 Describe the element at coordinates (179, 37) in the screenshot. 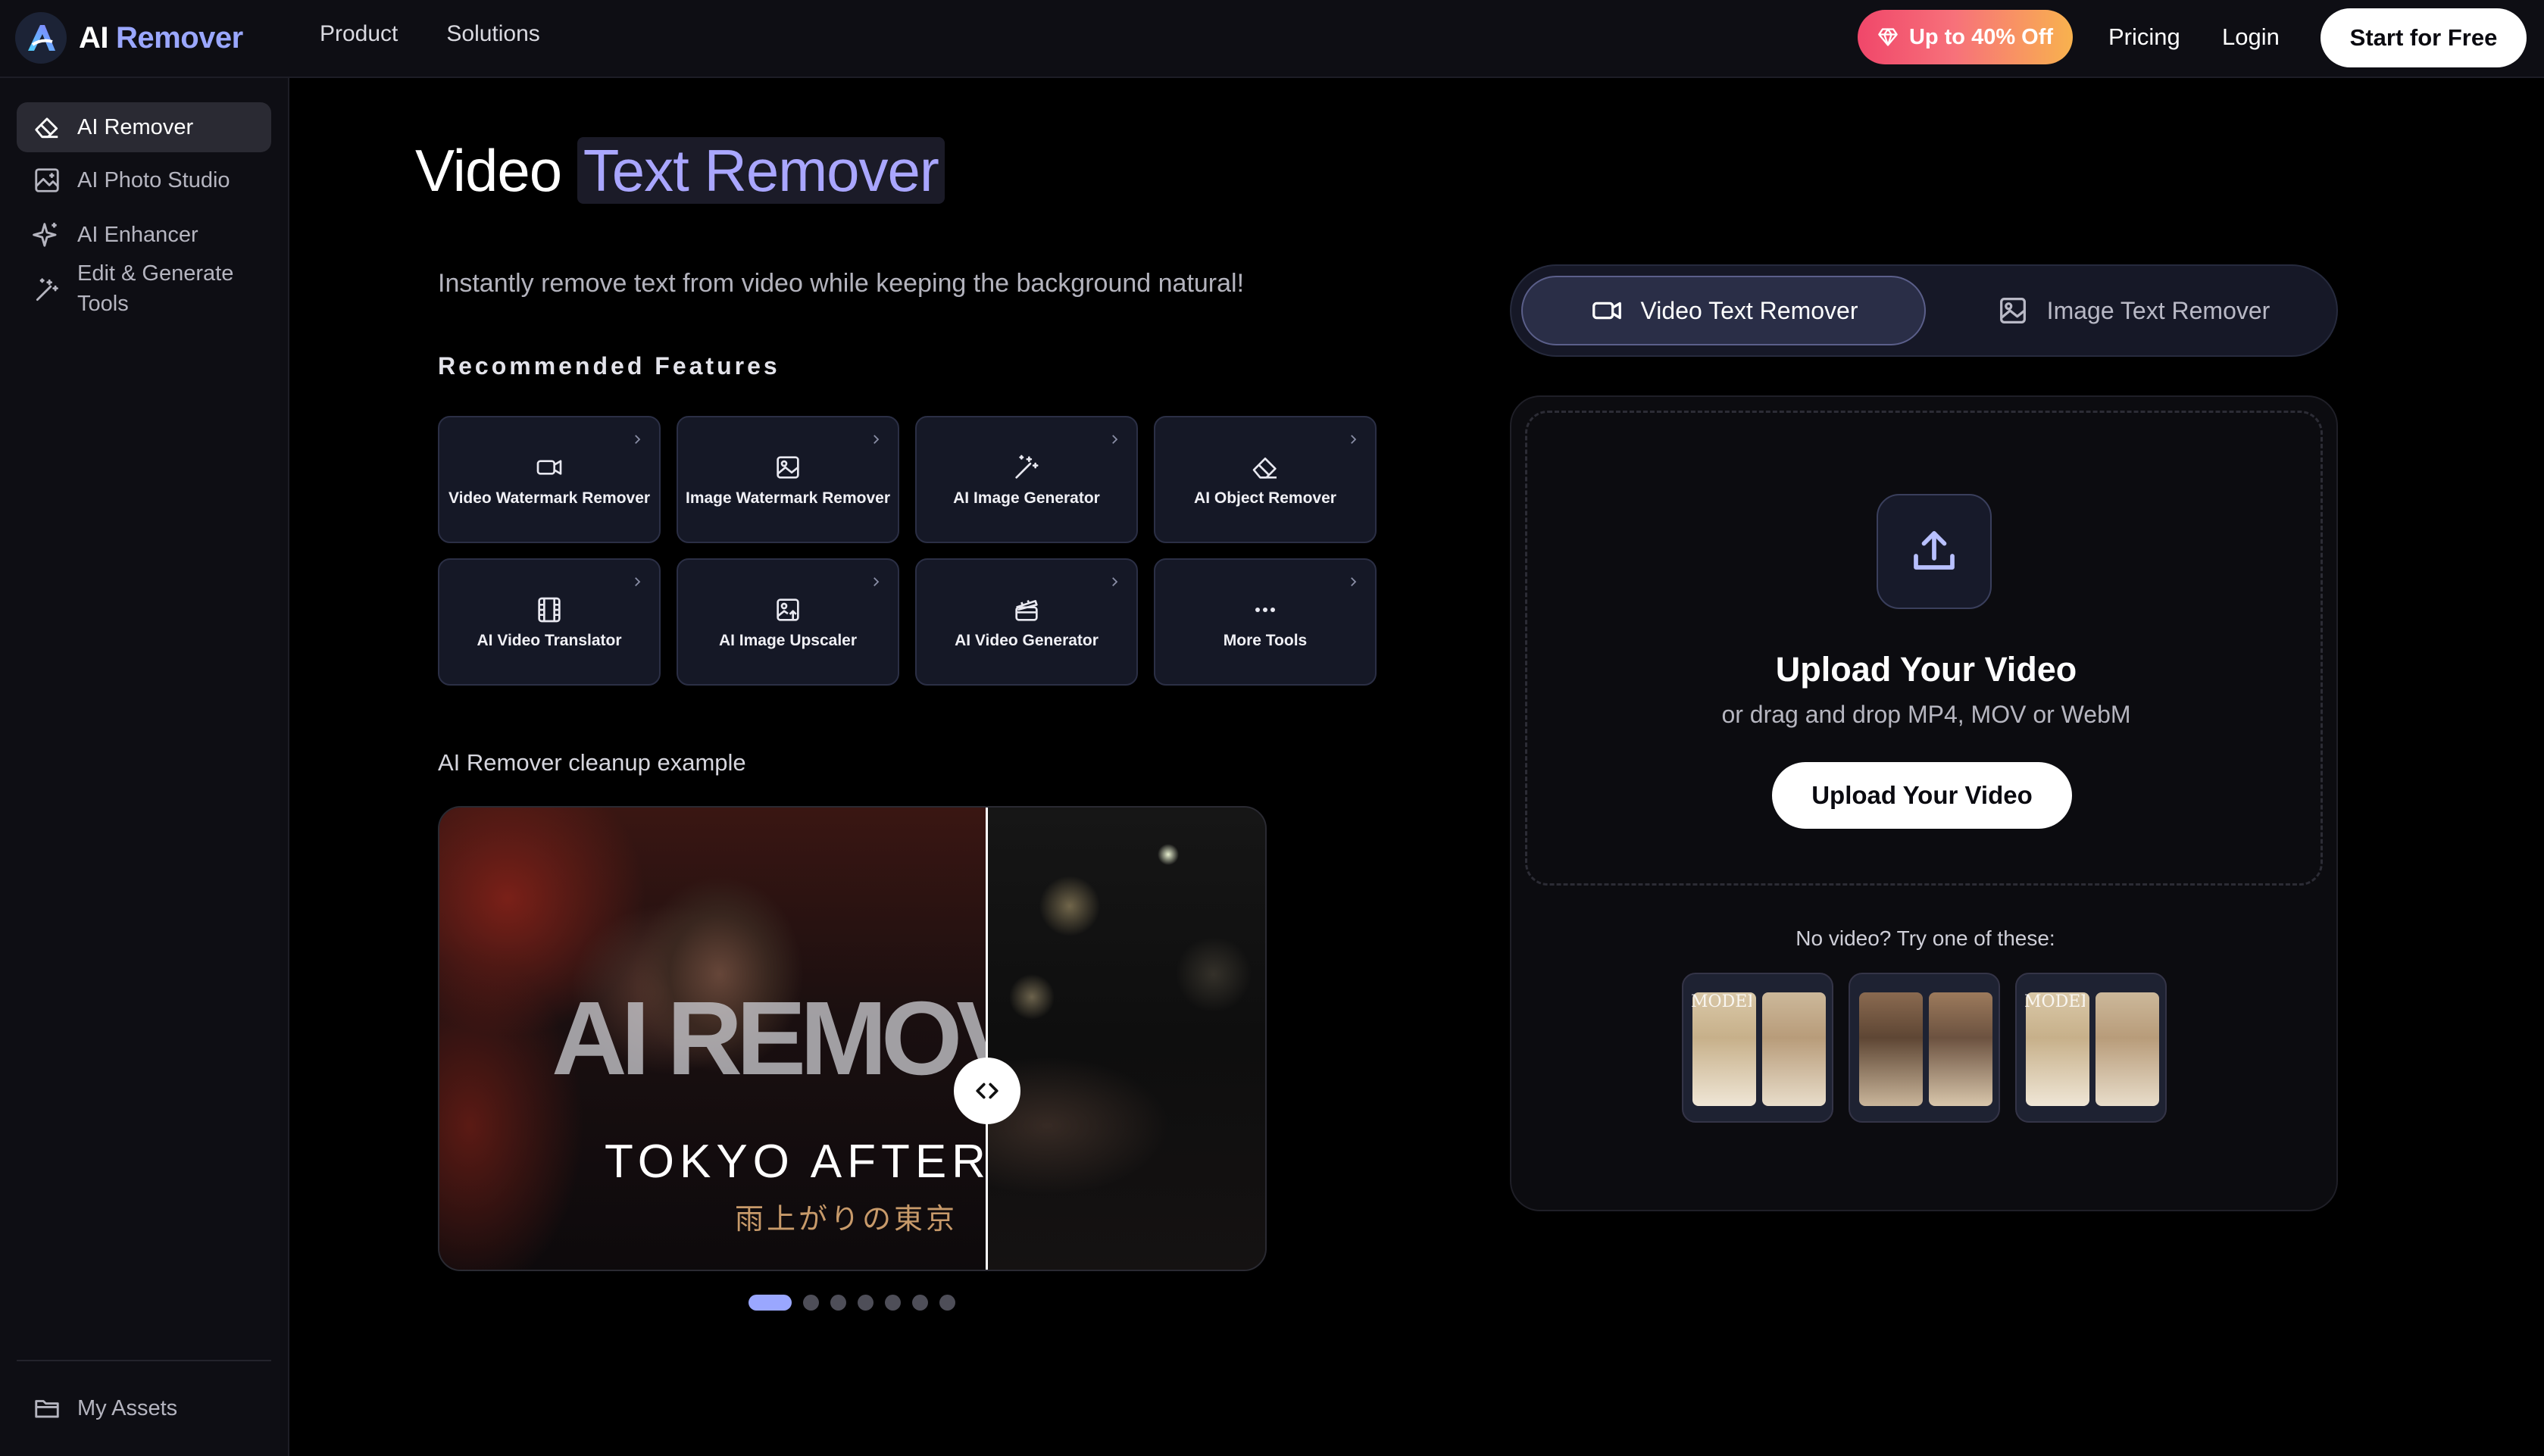

I see `logo-text-remover: Remover` at that location.